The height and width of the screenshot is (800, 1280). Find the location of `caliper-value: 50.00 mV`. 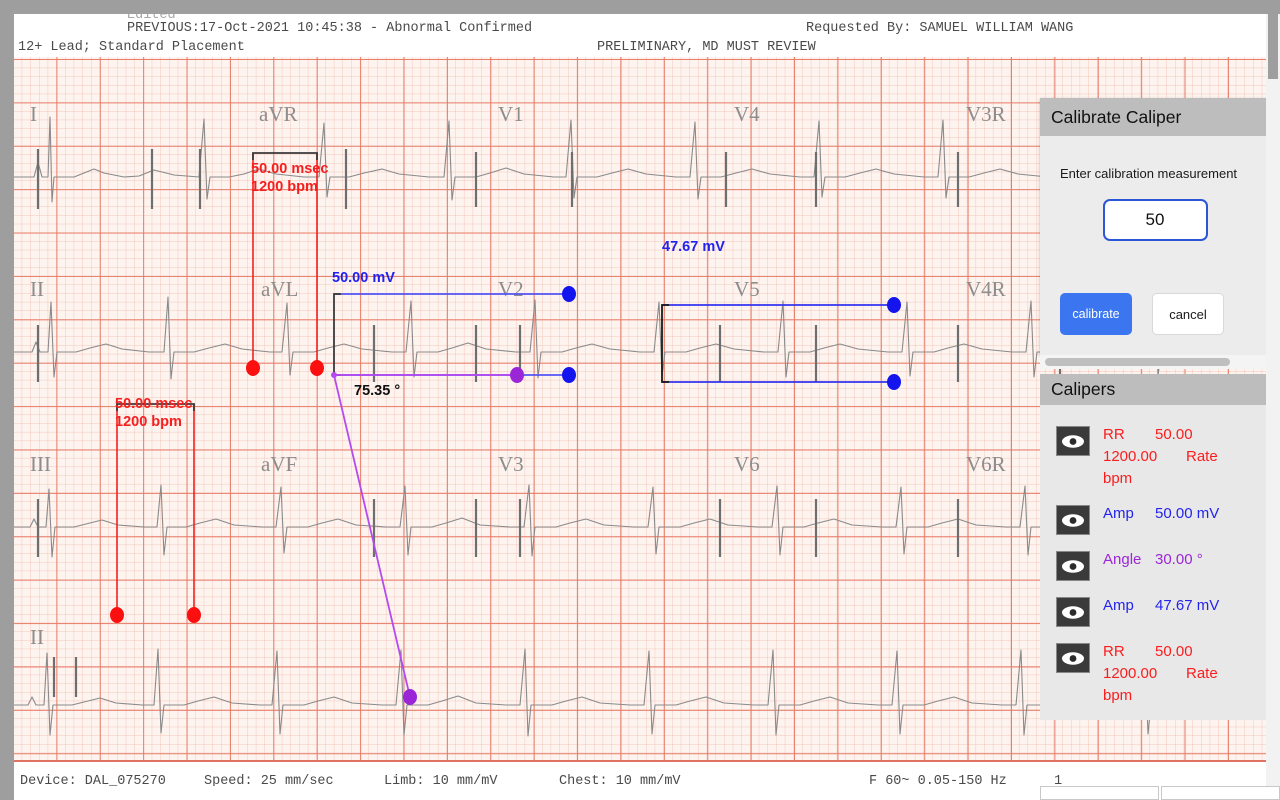

caliper-value: 50.00 mV is located at coordinates (1187, 514).